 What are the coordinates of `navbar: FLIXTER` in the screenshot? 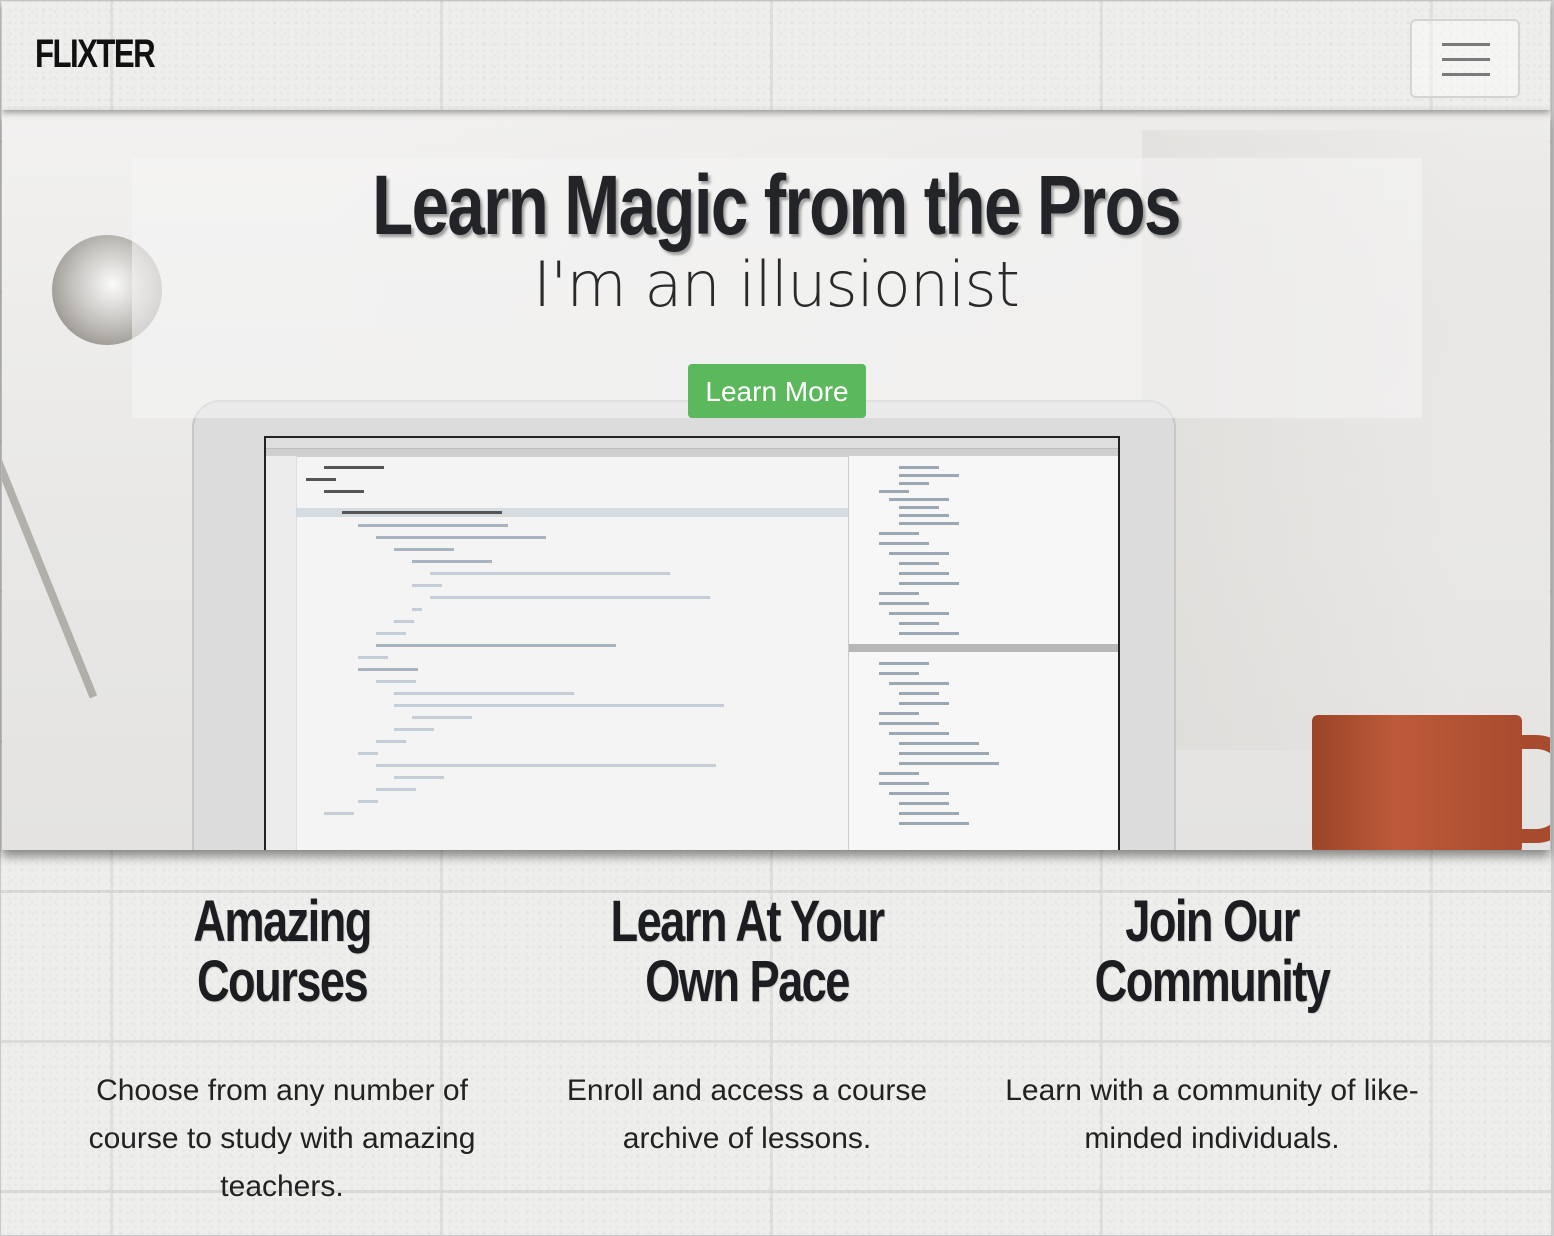 It's located at (776, 56).